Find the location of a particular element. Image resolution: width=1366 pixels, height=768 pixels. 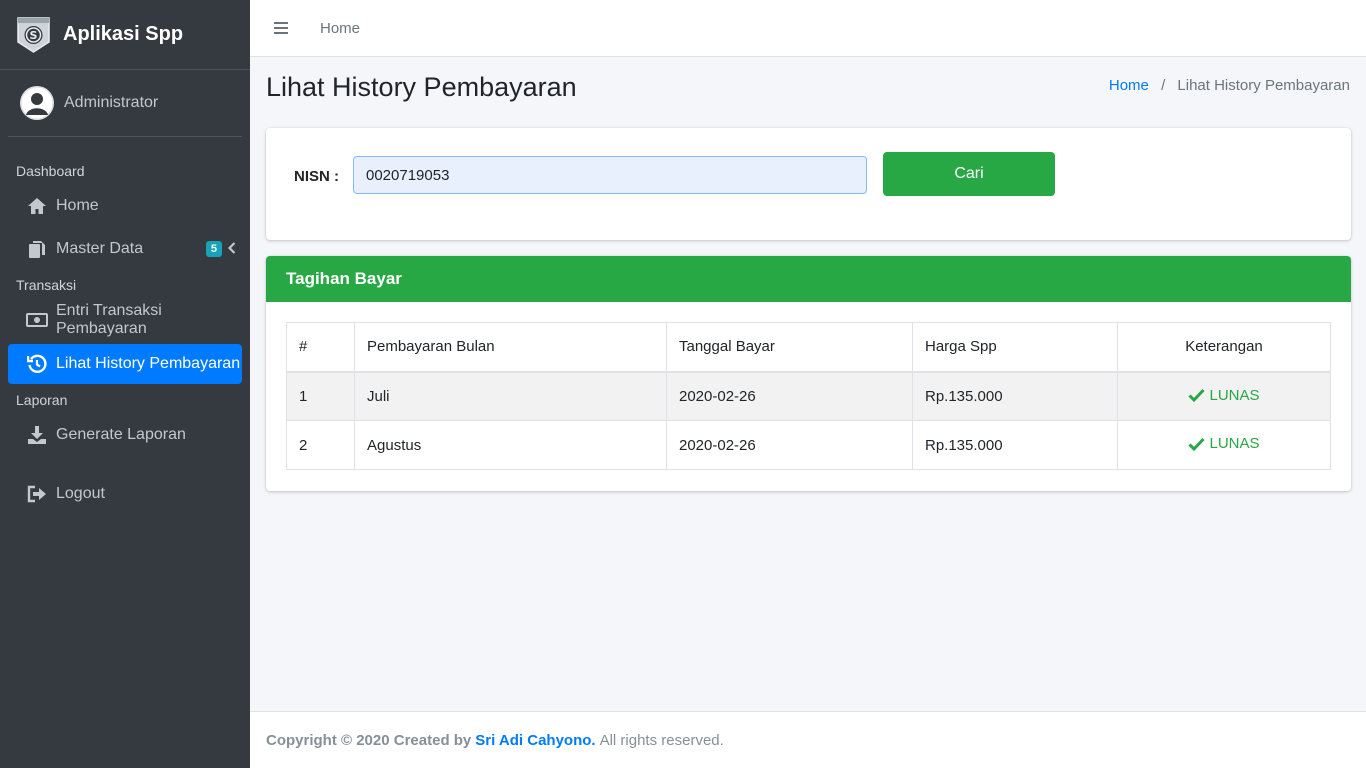

column-header: # is located at coordinates (320, 347).